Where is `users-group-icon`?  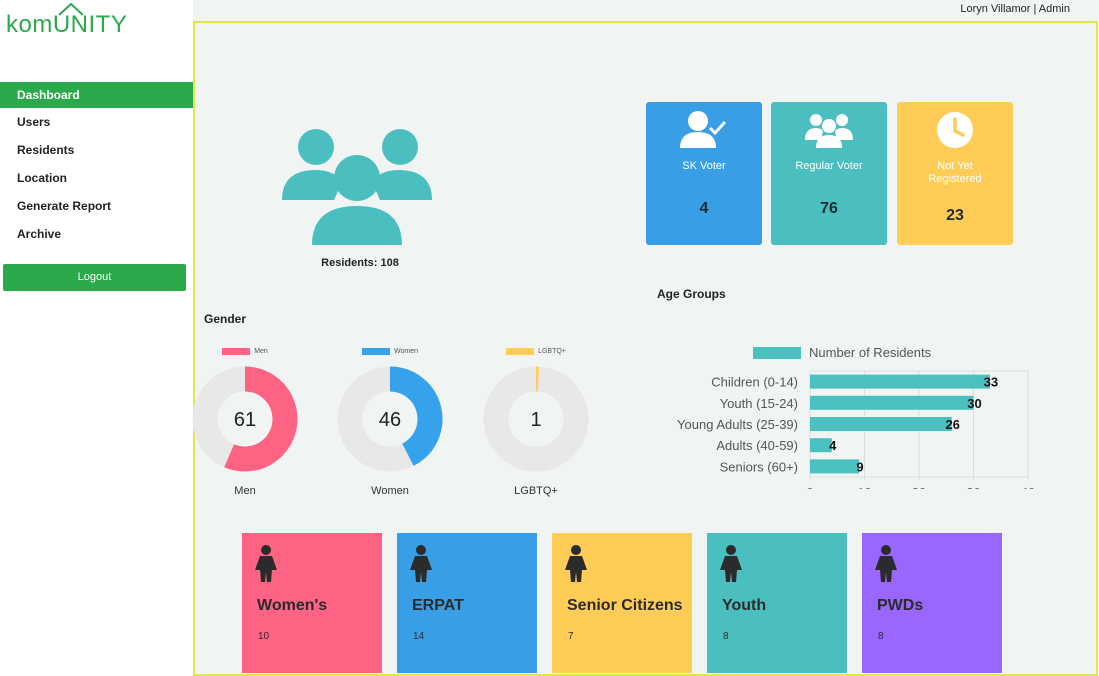
users-group-icon is located at coordinates (357, 187).